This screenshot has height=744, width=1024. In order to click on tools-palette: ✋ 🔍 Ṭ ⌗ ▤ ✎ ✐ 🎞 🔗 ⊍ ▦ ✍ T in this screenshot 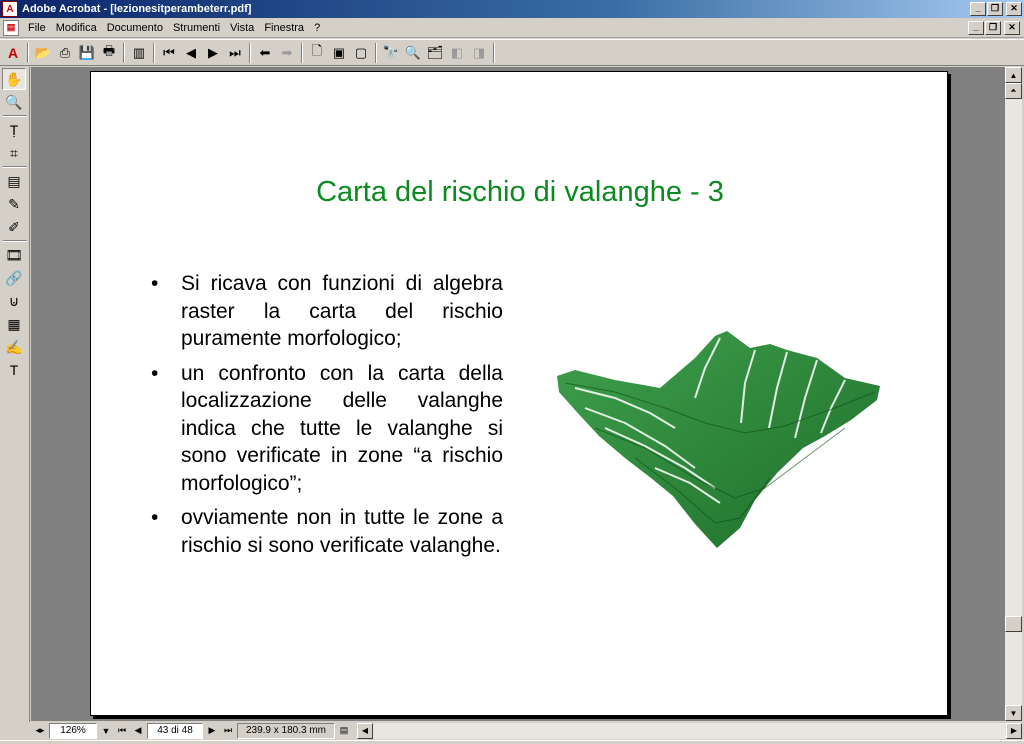, I will do `click(15, 394)`.